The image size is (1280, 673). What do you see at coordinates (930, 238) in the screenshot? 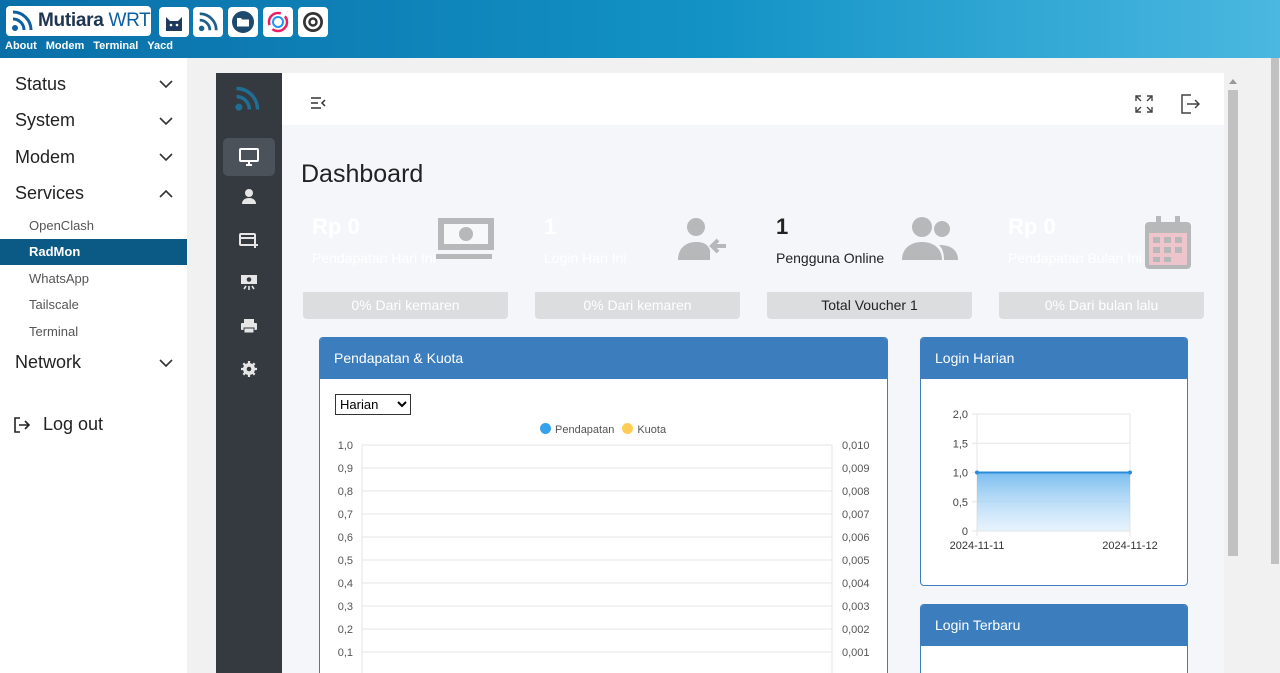
I see `users-icon` at bounding box center [930, 238].